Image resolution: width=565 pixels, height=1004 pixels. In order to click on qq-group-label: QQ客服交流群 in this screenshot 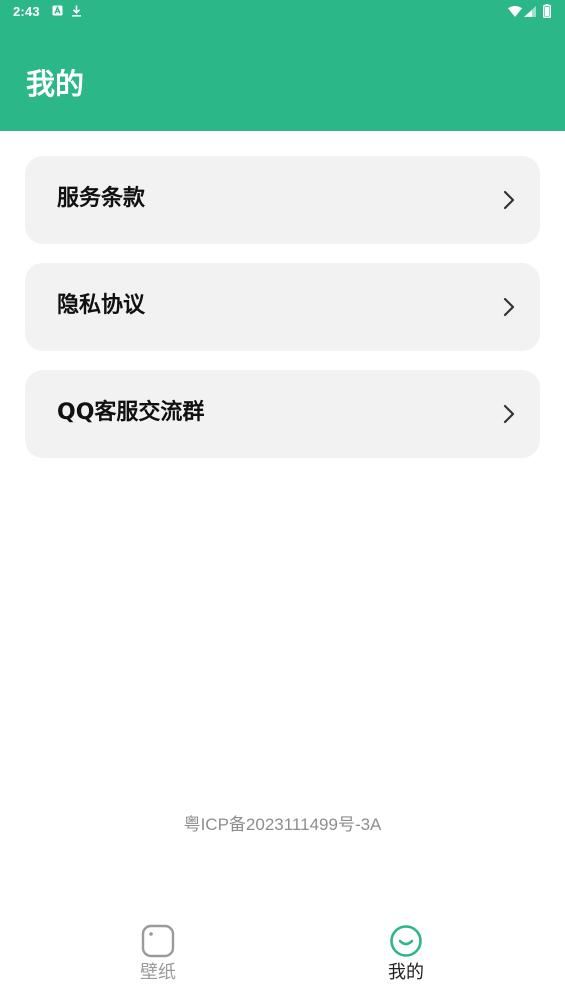, I will do `click(131, 412)`.